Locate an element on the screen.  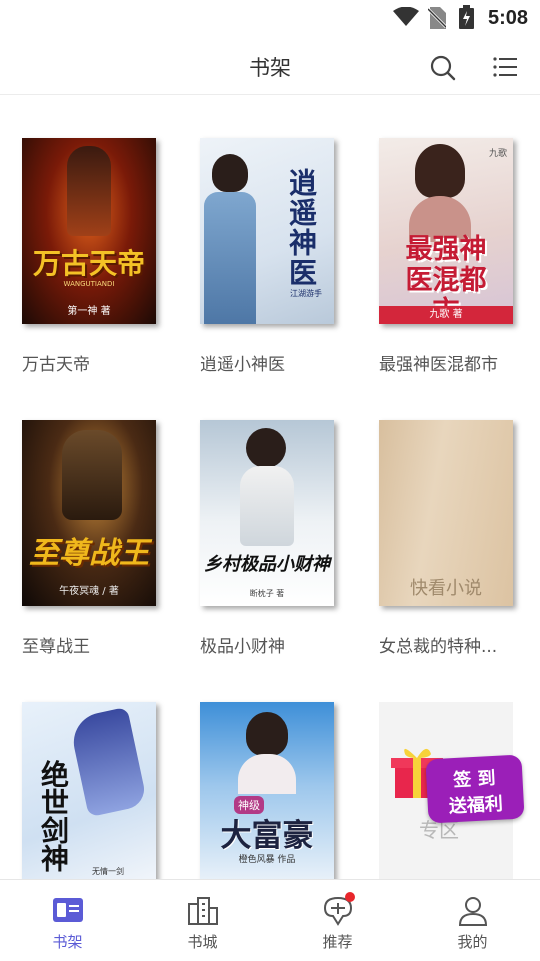
book-item: 至尊战王 午夜冥魂 / 著 至尊战王 is located at coordinates (90, 538).